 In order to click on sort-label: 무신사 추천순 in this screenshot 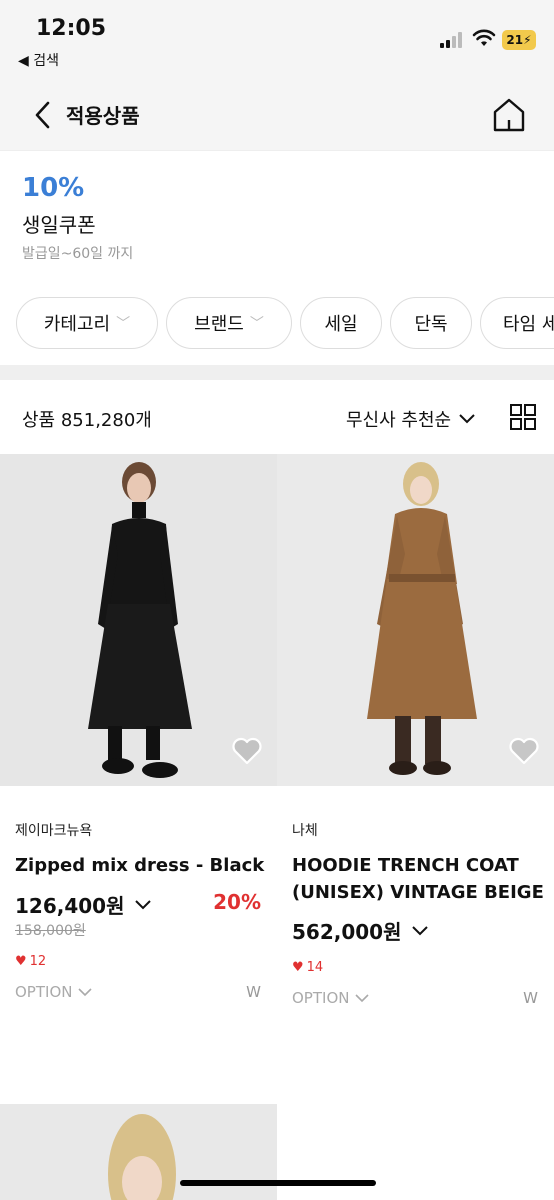, I will do `click(399, 420)`.